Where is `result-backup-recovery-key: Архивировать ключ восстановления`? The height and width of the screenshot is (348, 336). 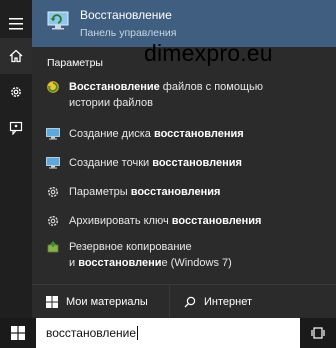
result-backup-recovery-key: Архивировать ключ восстановления is located at coordinates (184, 220).